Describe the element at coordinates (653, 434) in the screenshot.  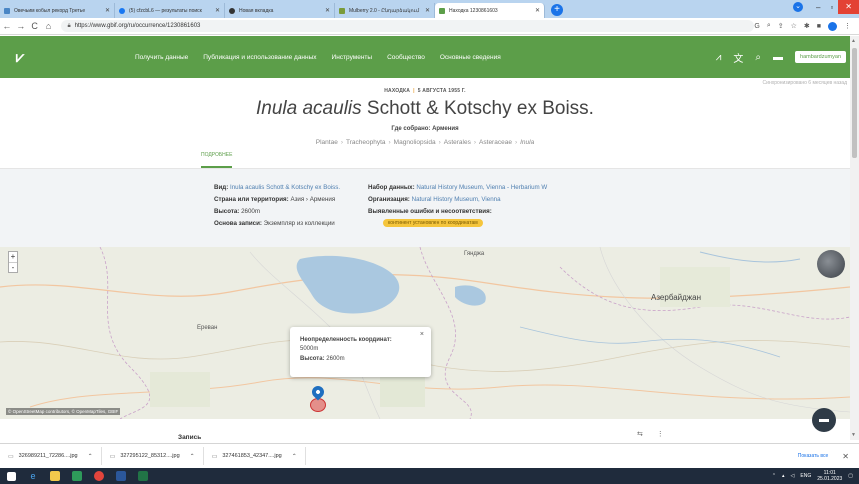
I see `record-tools-icons: ⇆ ⋮` at that location.